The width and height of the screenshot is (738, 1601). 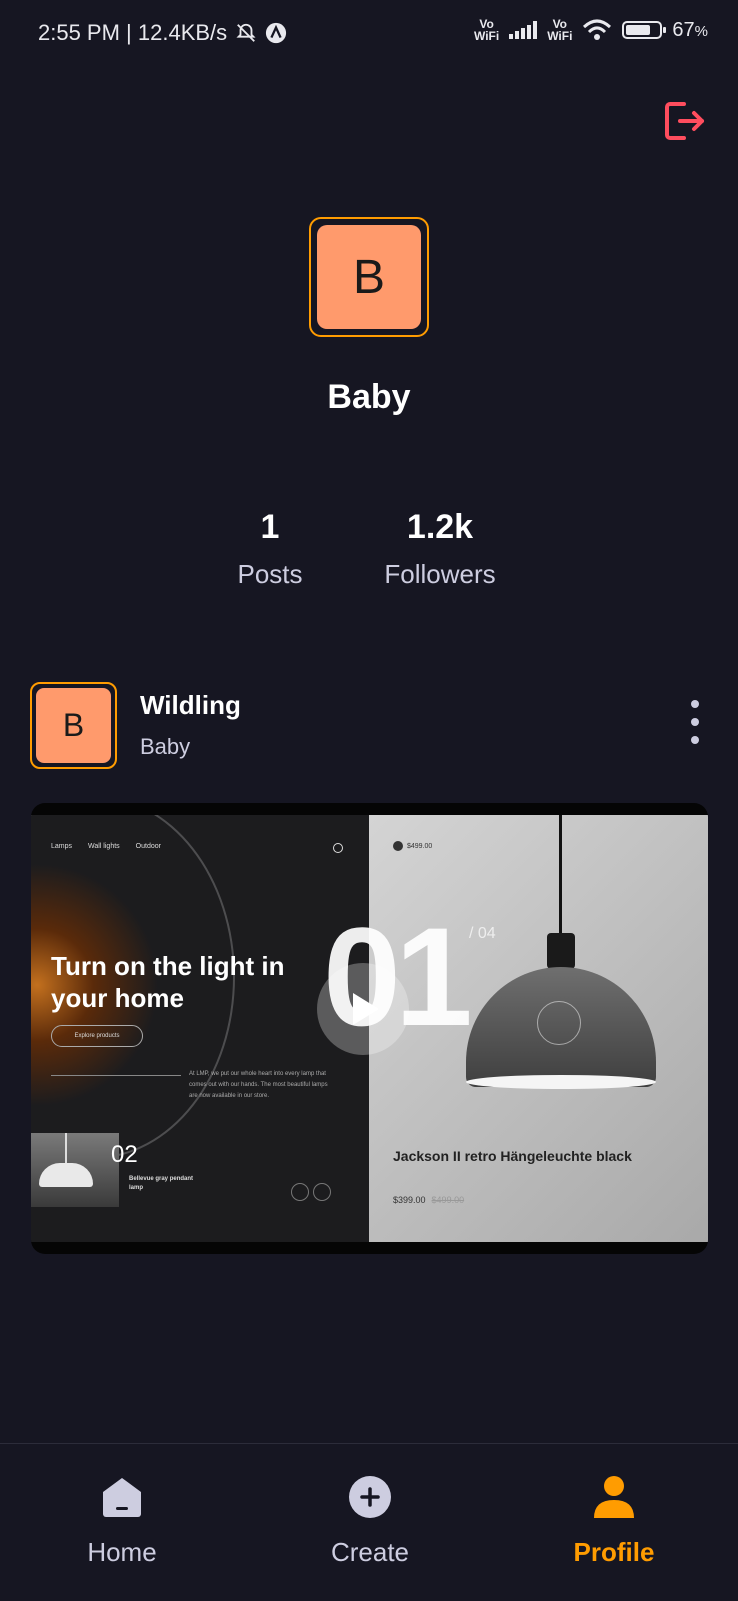 What do you see at coordinates (66, 1175) in the screenshot?
I see `lamp-shade` at bounding box center [66, 1175].